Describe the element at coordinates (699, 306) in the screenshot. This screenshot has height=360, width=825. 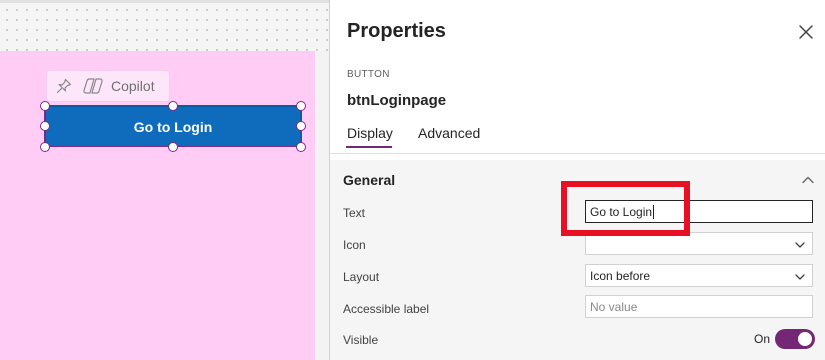
I see `accessible-label-input: No value` at that location.